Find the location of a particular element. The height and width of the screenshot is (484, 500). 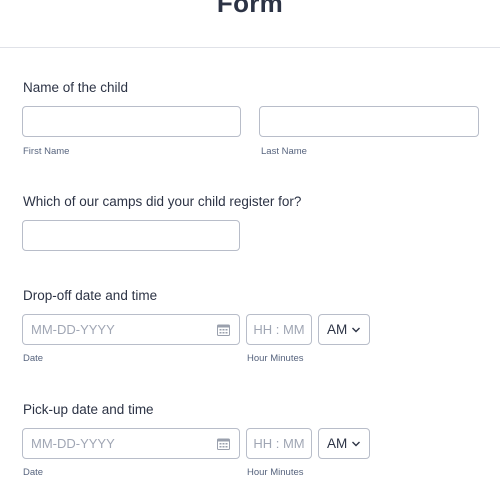

form-header: Form is located at coordinates (250, 24).